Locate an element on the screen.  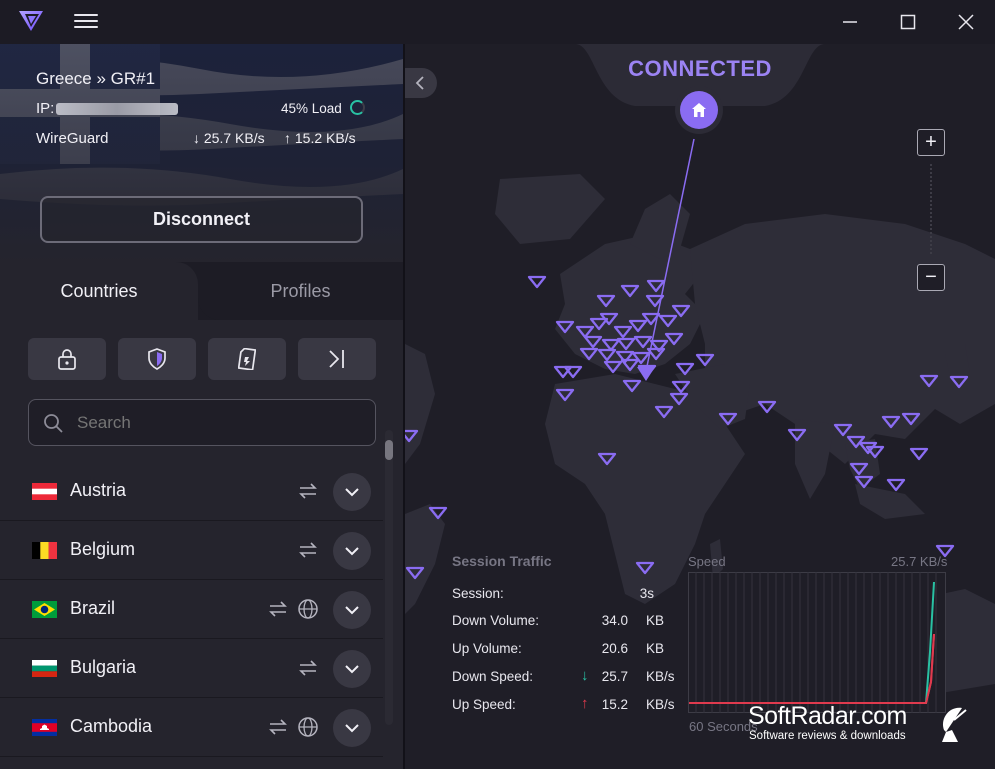
country-name: Cambodia is located at coordinates (111, 726).